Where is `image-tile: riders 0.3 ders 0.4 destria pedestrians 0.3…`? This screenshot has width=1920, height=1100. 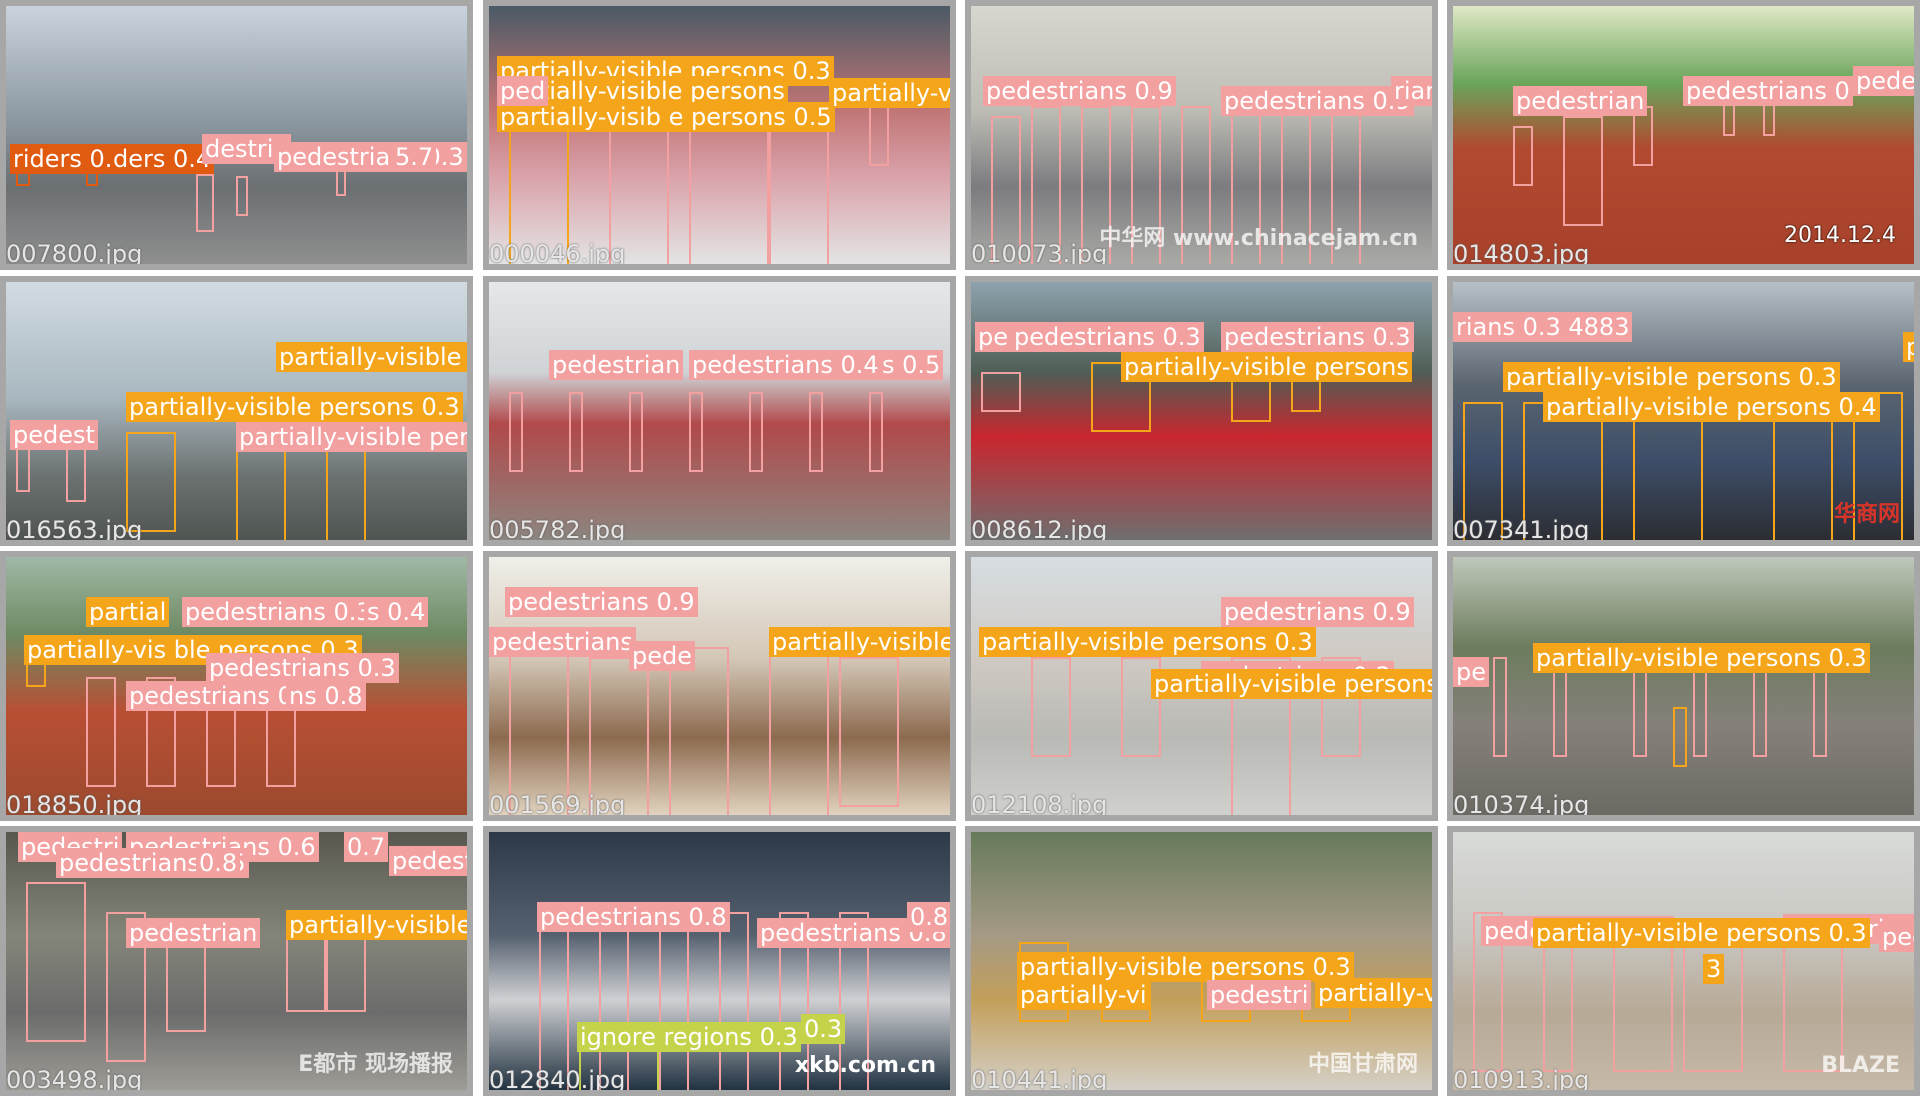 image-tile: riders 0.3 ders 0.4 destria pedestrians 0.3… is located at coordinates (236, 135).